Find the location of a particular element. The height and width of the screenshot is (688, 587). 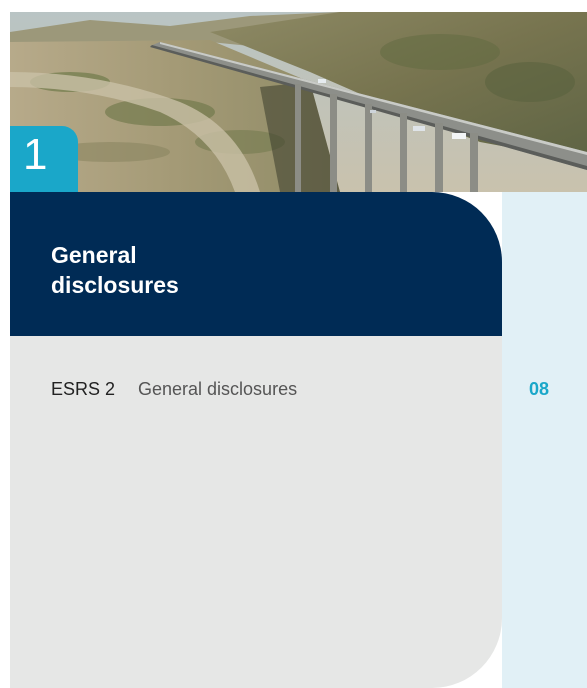

toc-entry: ESRS 2 General disclosures 08 is located at coordinates (306, 389).